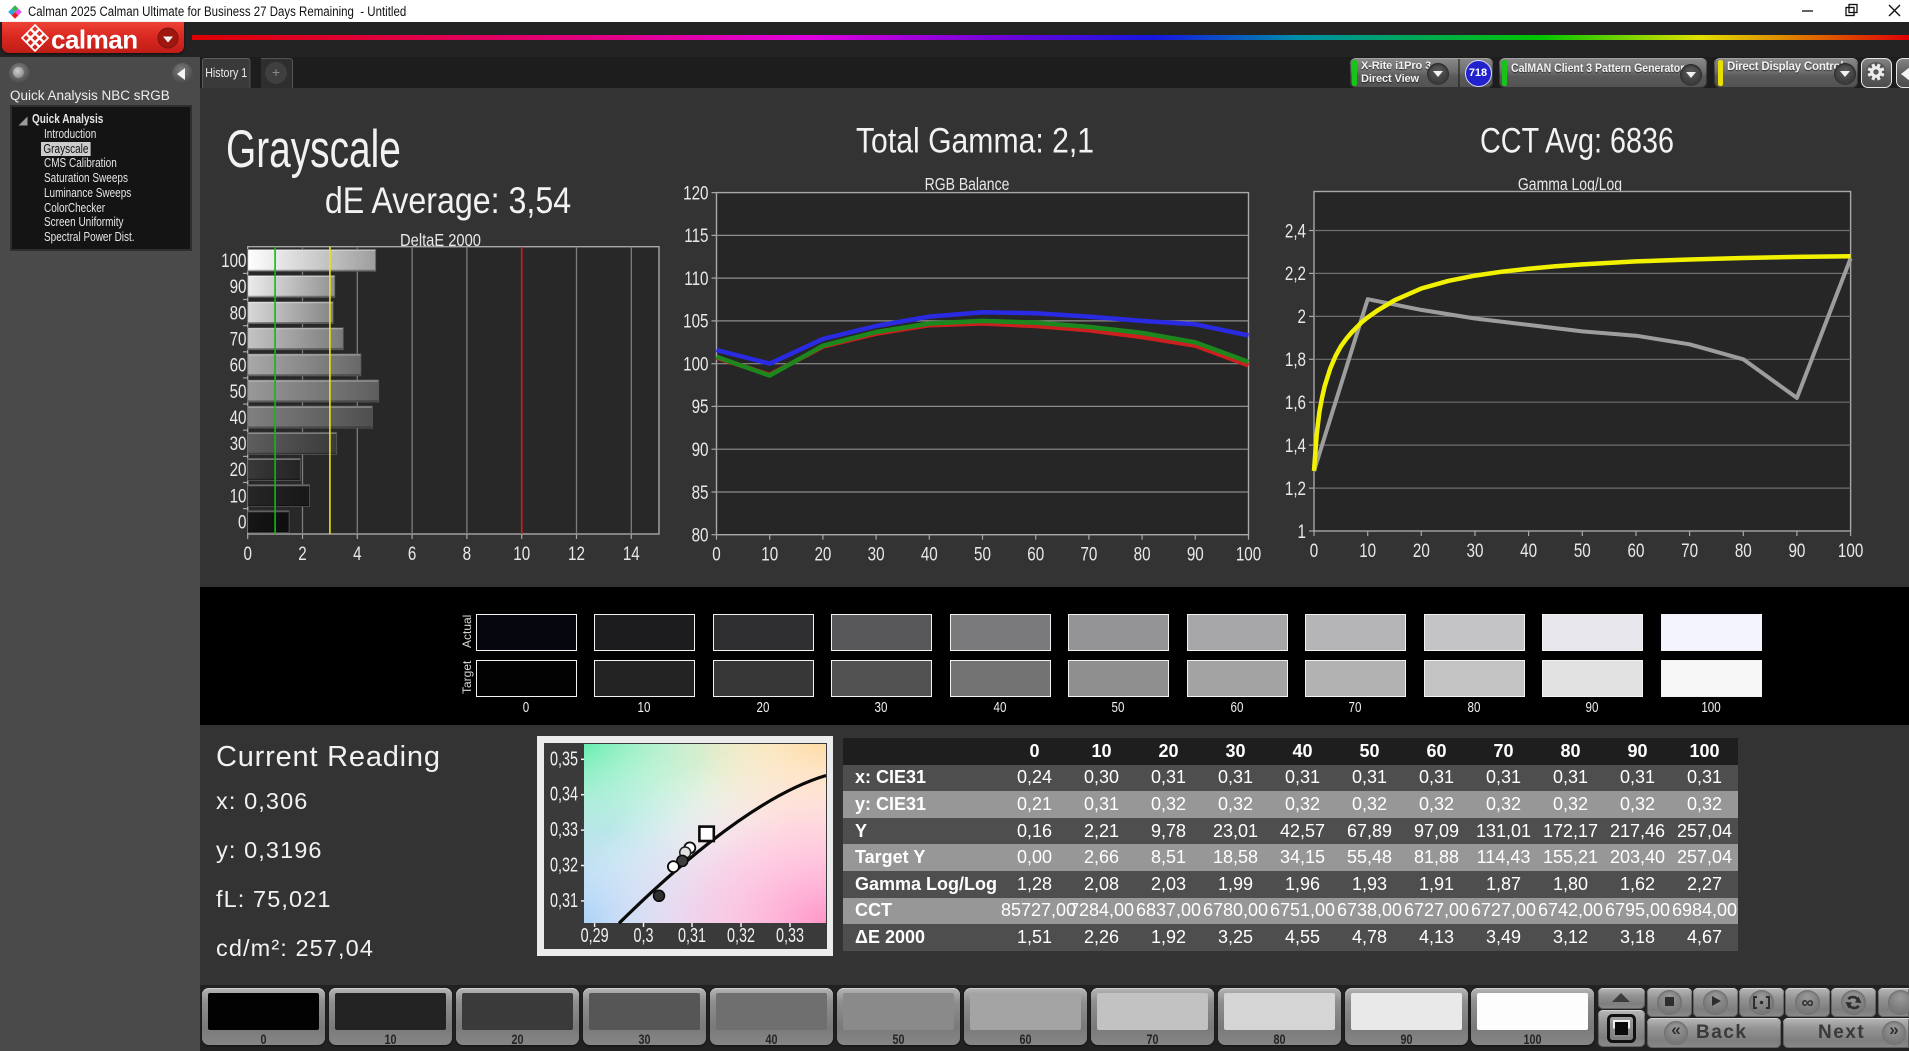  What do you see at coordinates (595, 935) in the screenshot?
I see `svg-text: 0,29` at bounding box center [595, 935].